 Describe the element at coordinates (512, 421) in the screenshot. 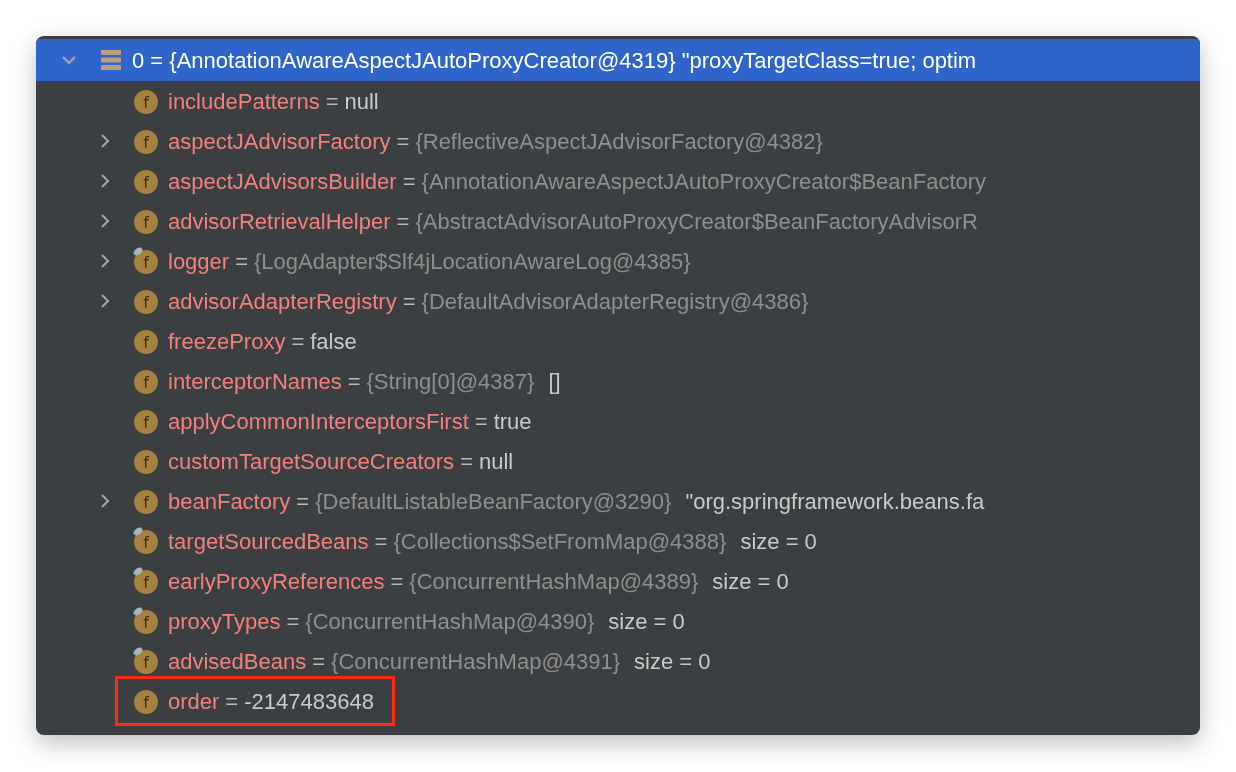

I see `field-value: true` at that location.